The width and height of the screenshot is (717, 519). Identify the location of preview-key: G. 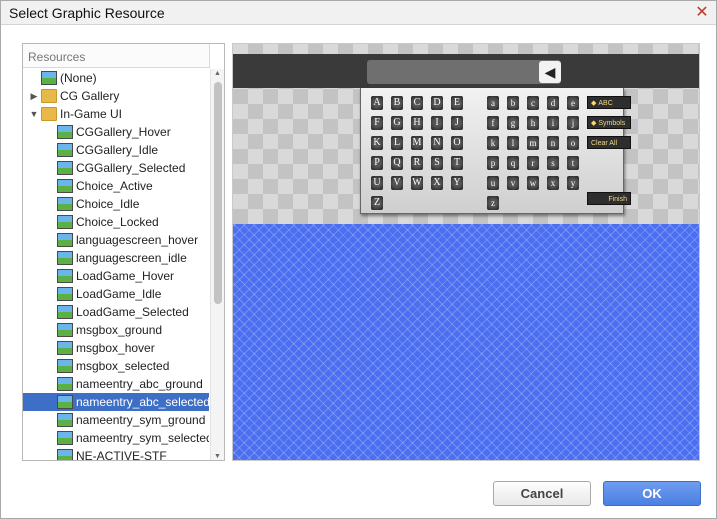
(397, 123).